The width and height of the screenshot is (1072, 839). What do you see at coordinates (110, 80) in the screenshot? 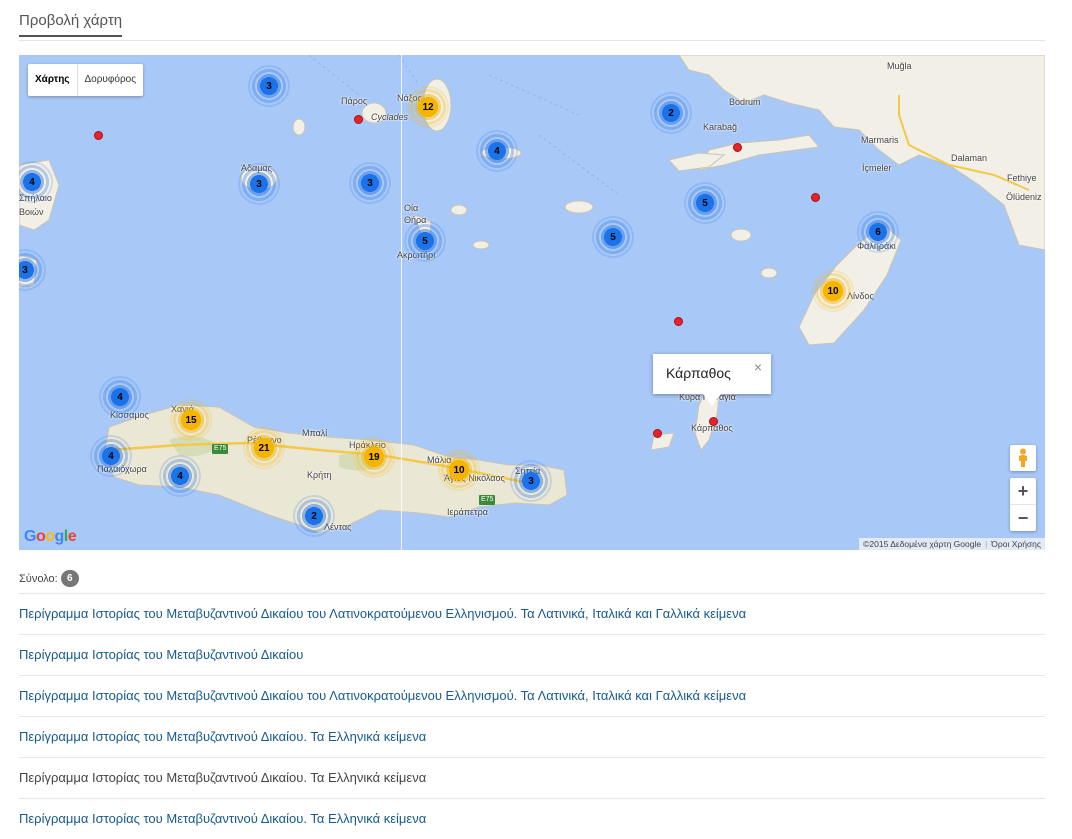
I see `map-type-satellite-button: Δορυφόρος` at bounding box center [110, 80].